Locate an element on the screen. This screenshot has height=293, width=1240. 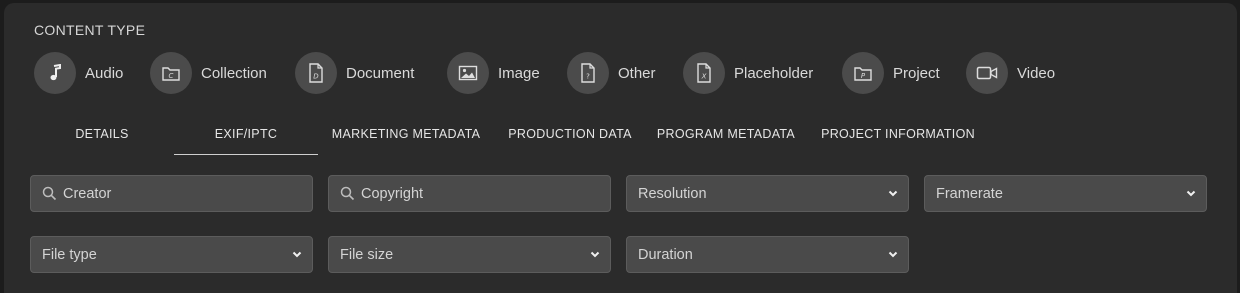
file-type-select: File type is located at coordinates (171, 254).